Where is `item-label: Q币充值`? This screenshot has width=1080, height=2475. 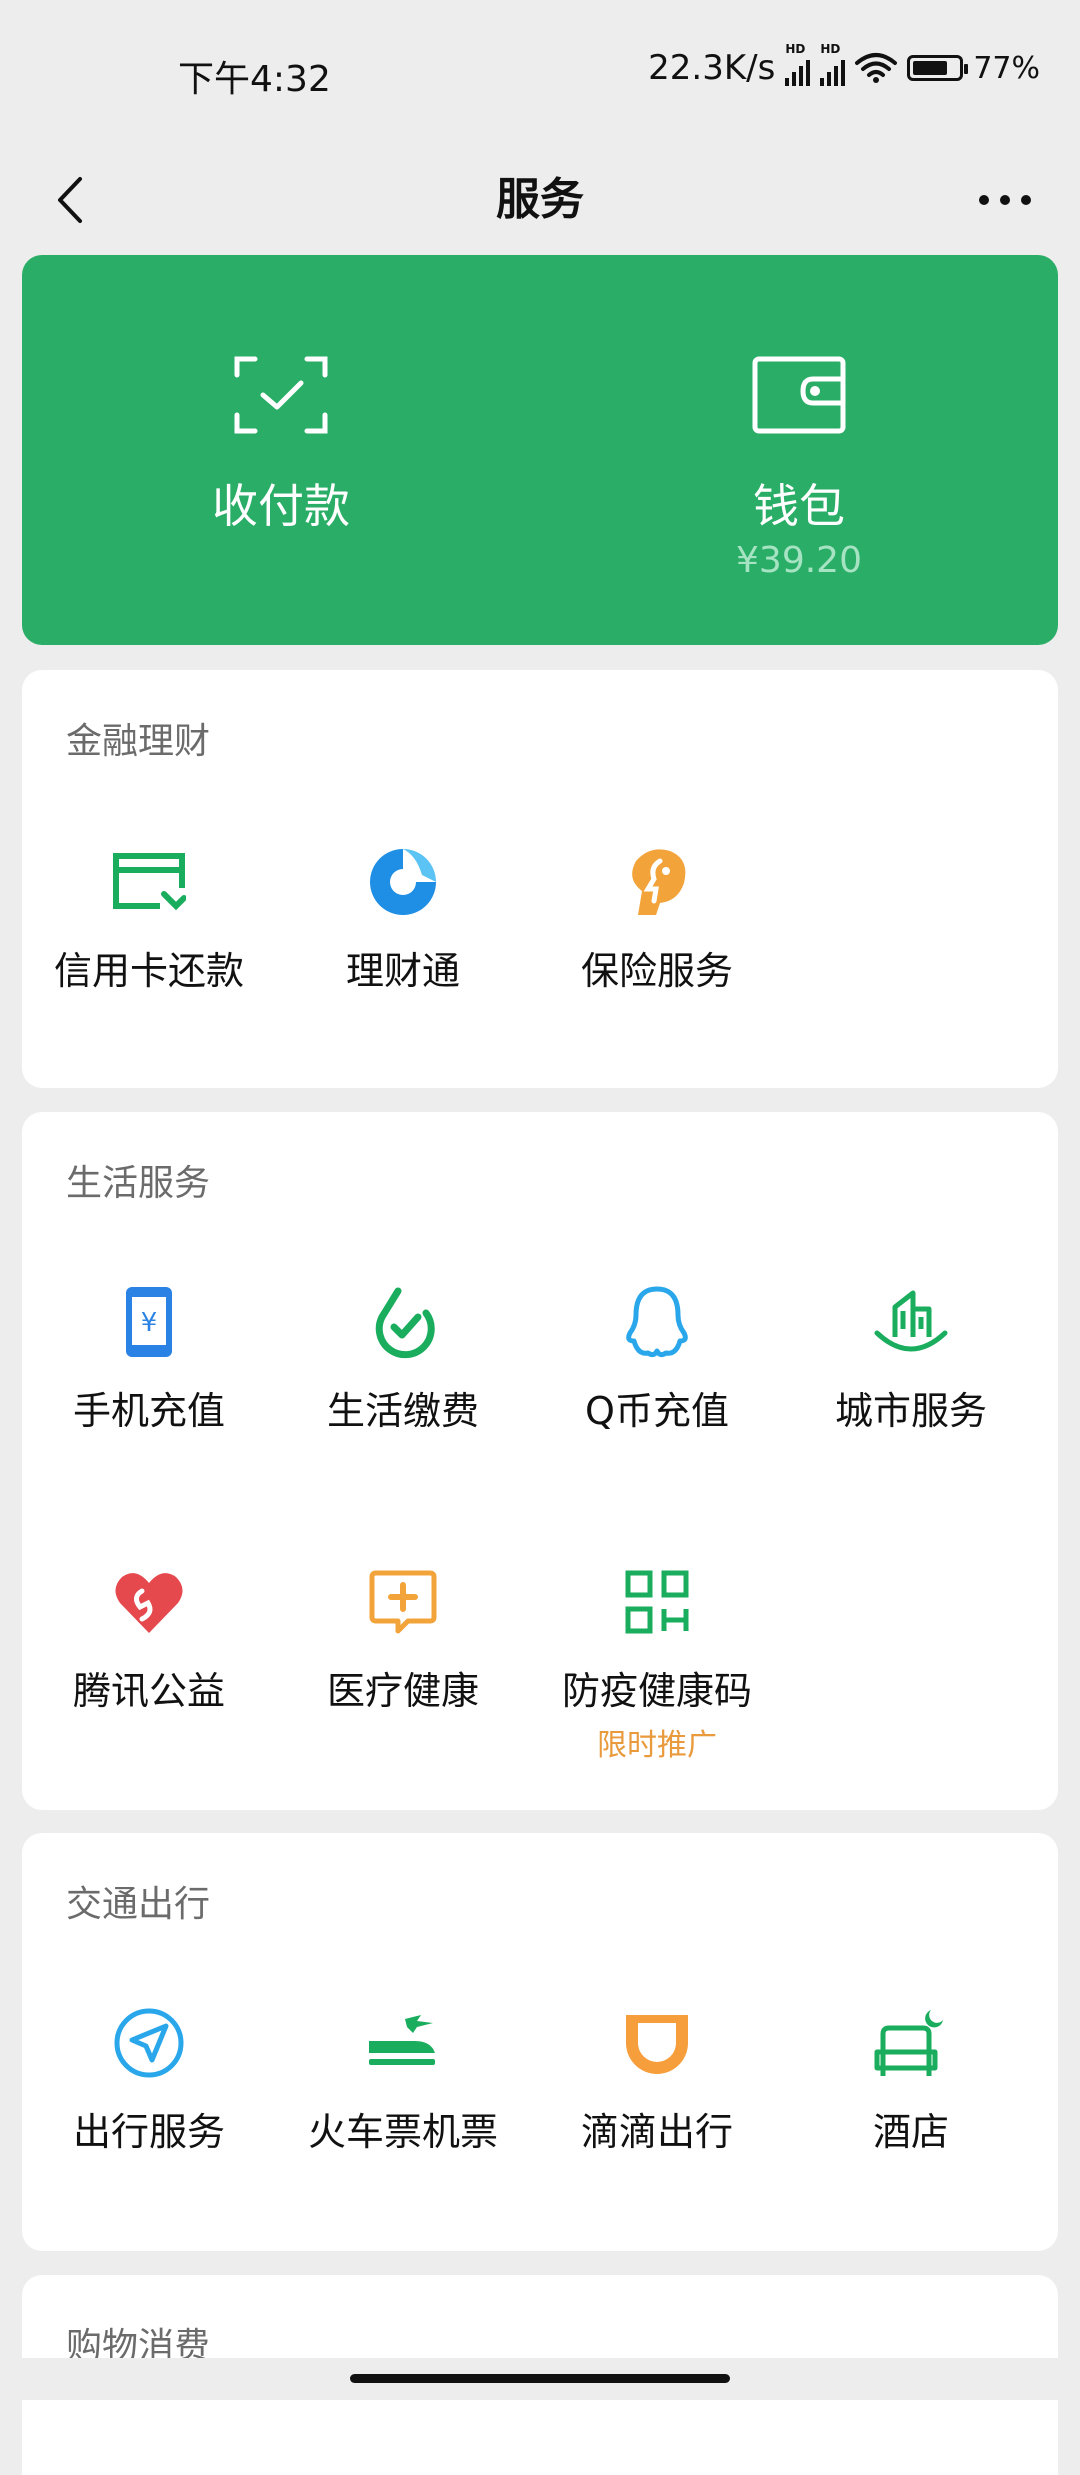 item-label: Q币充值 is located at coordinates (657, 1411).